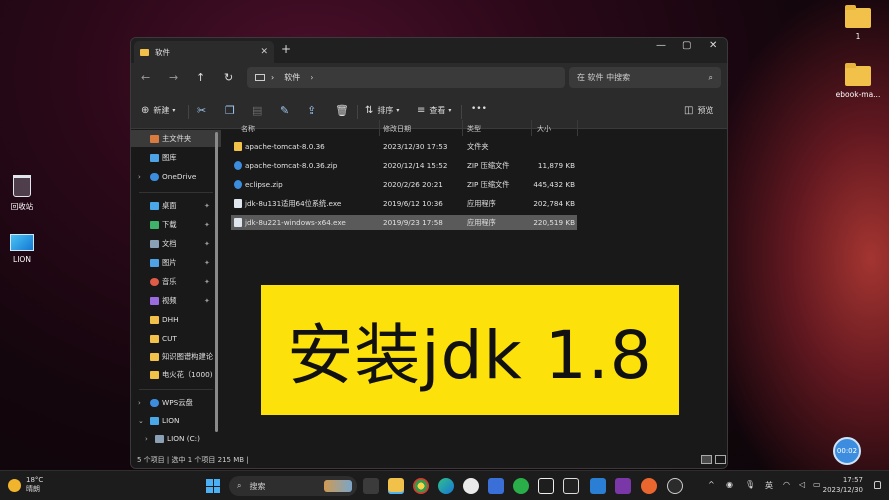 The height and width of the screenshot is (500, 889). Describe the element at coordinates (230, 110) in the screenshot. I see `copy-icon: ❐` at that location.